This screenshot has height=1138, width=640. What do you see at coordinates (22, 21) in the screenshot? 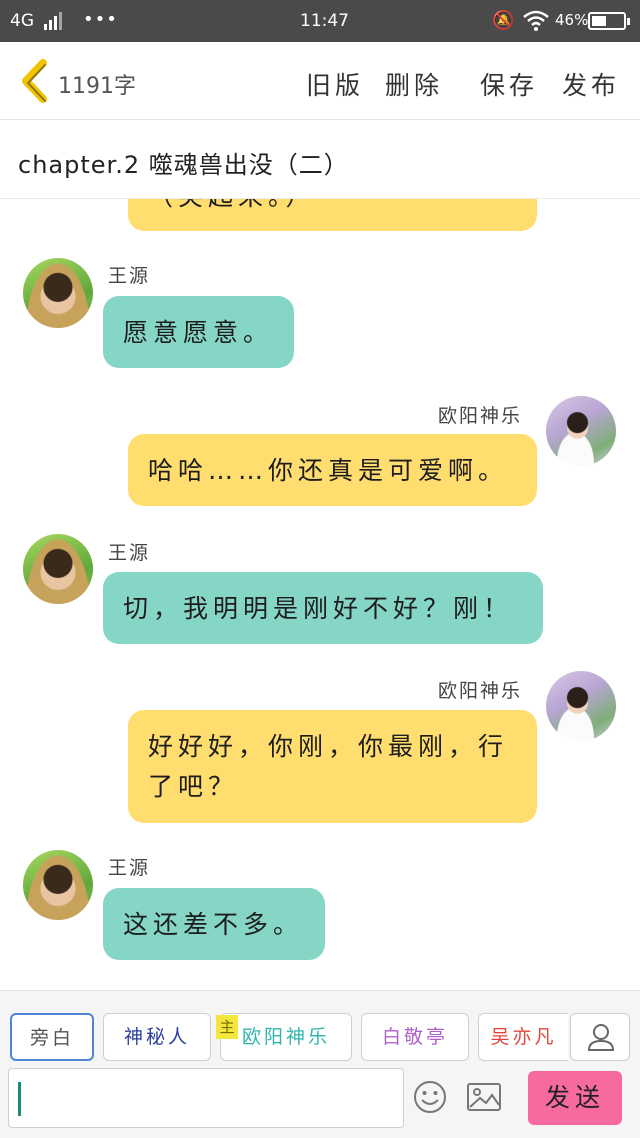
I see `network-type: 4G` at bounding box center [22, 21].